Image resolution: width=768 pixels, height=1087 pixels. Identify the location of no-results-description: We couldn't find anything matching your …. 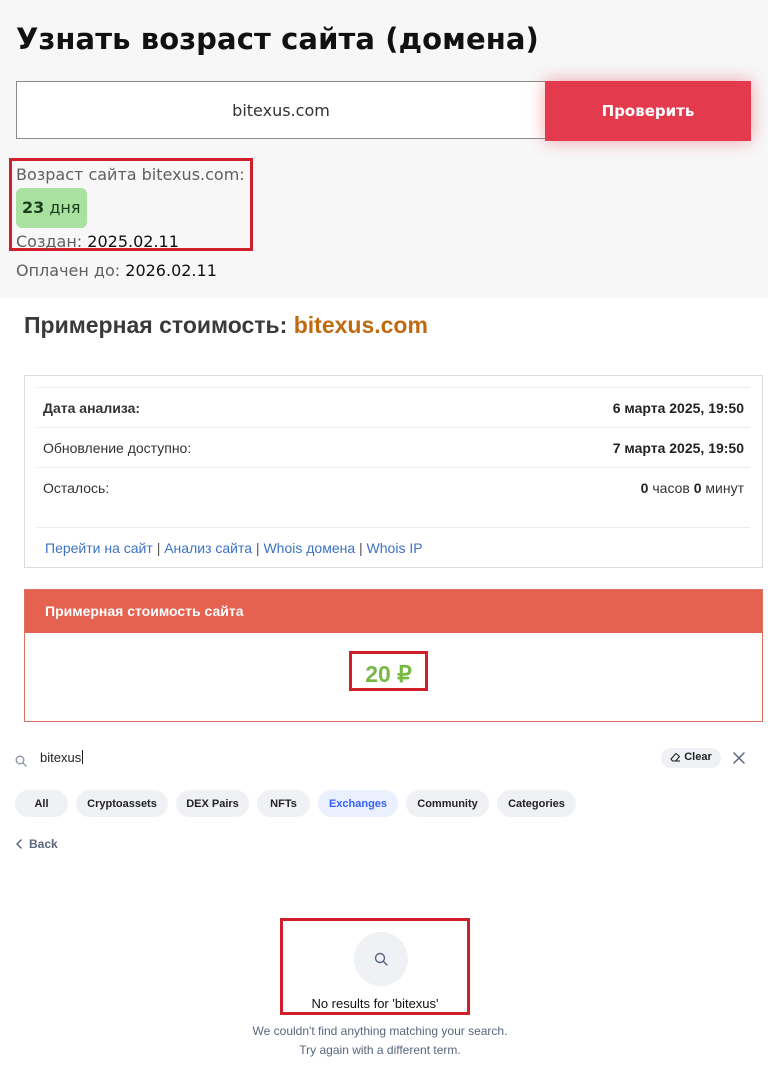
(380, 1041).